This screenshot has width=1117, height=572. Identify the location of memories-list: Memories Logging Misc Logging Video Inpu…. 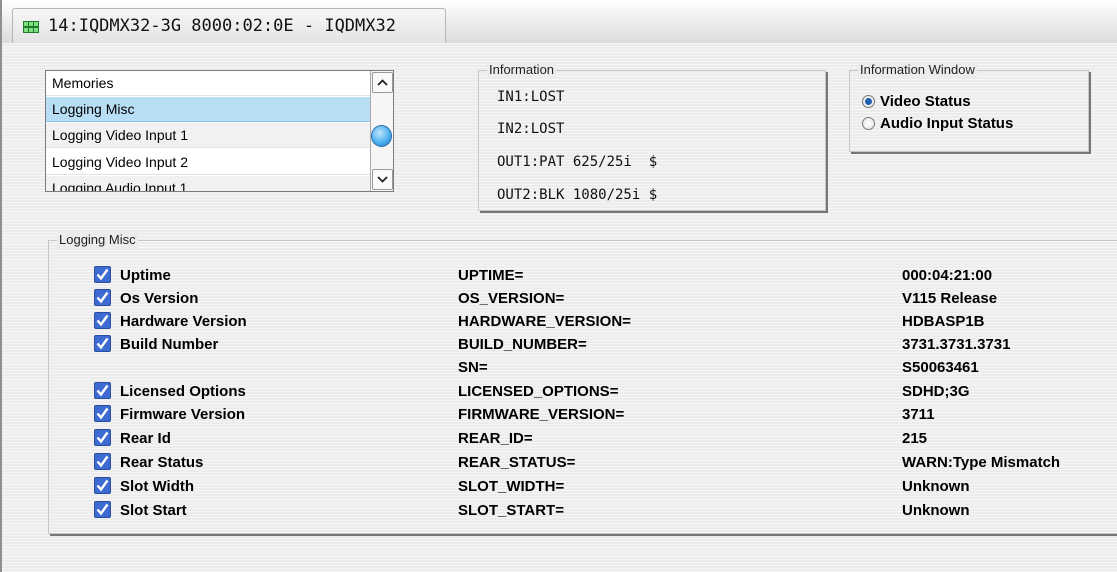
(219, 131).